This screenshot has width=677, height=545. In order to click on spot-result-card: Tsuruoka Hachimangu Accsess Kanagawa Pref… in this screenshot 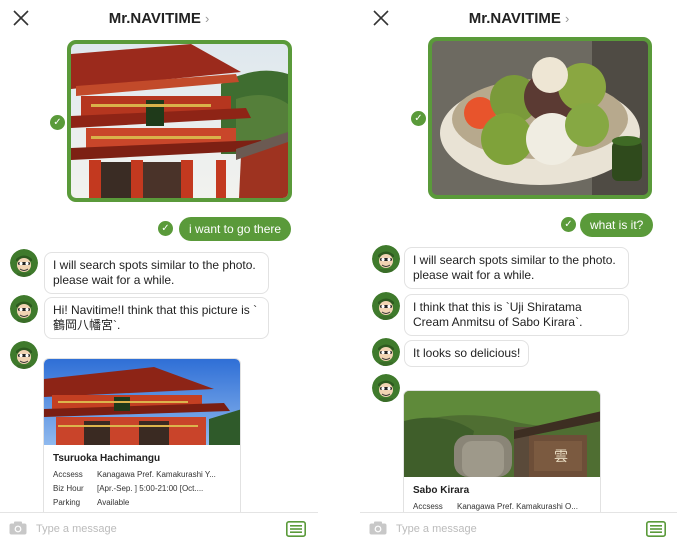, I will do `click(142, 441)`.